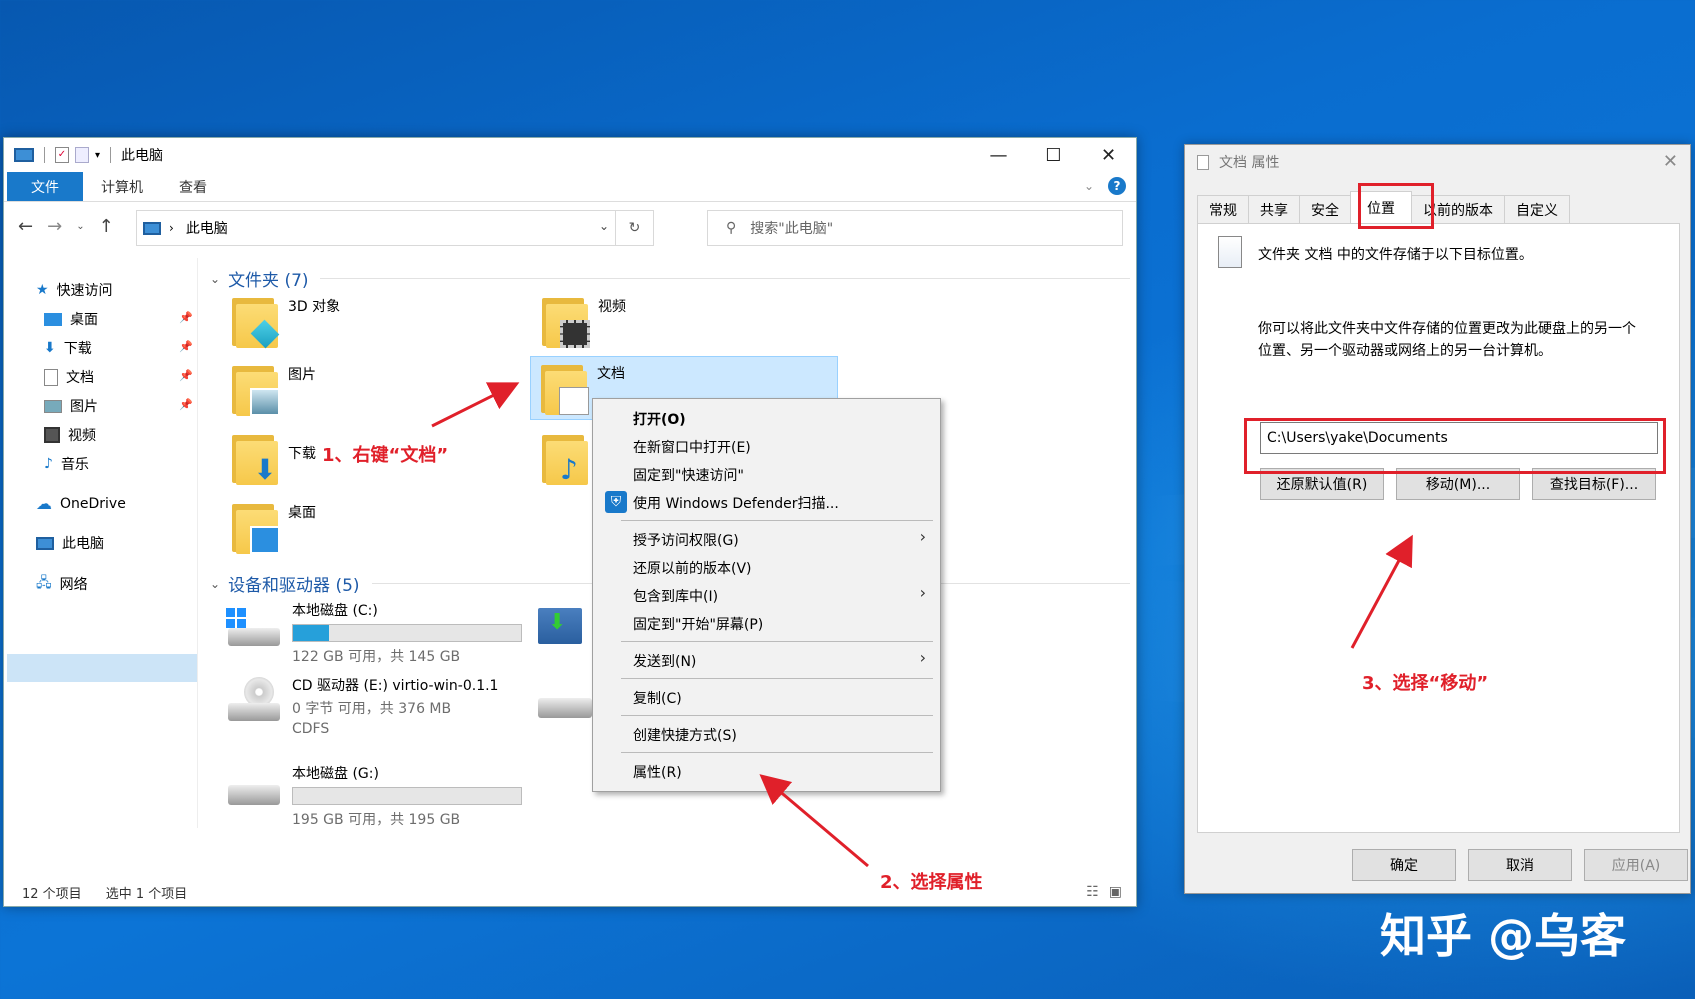 This screenshot has height=999, width=1695. Describe the element at coordinates (686, 540) in the screenshot. I see `menu-item-give-access: 授予访问权限(G)` at that location.